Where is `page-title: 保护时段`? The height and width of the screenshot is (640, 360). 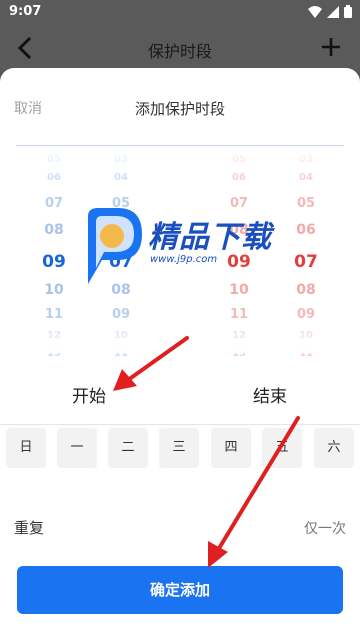
page-title: 保护时段 is located at coordinates (179, 51).